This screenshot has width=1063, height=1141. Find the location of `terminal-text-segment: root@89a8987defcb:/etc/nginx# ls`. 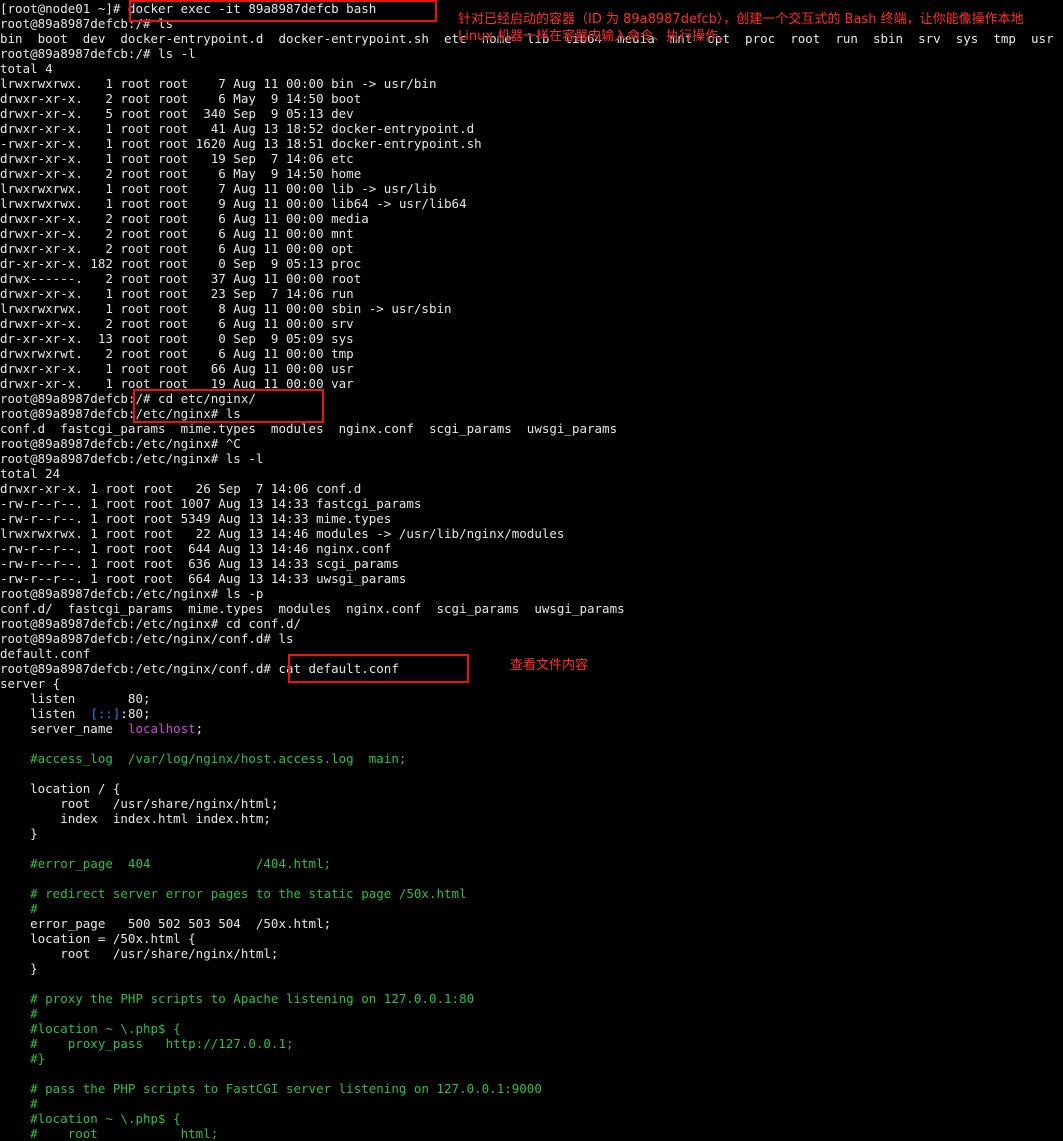

terminal-text-segment: root@89a8987defcb:/etc/nginx# ls is located at coordinates (120, 413).